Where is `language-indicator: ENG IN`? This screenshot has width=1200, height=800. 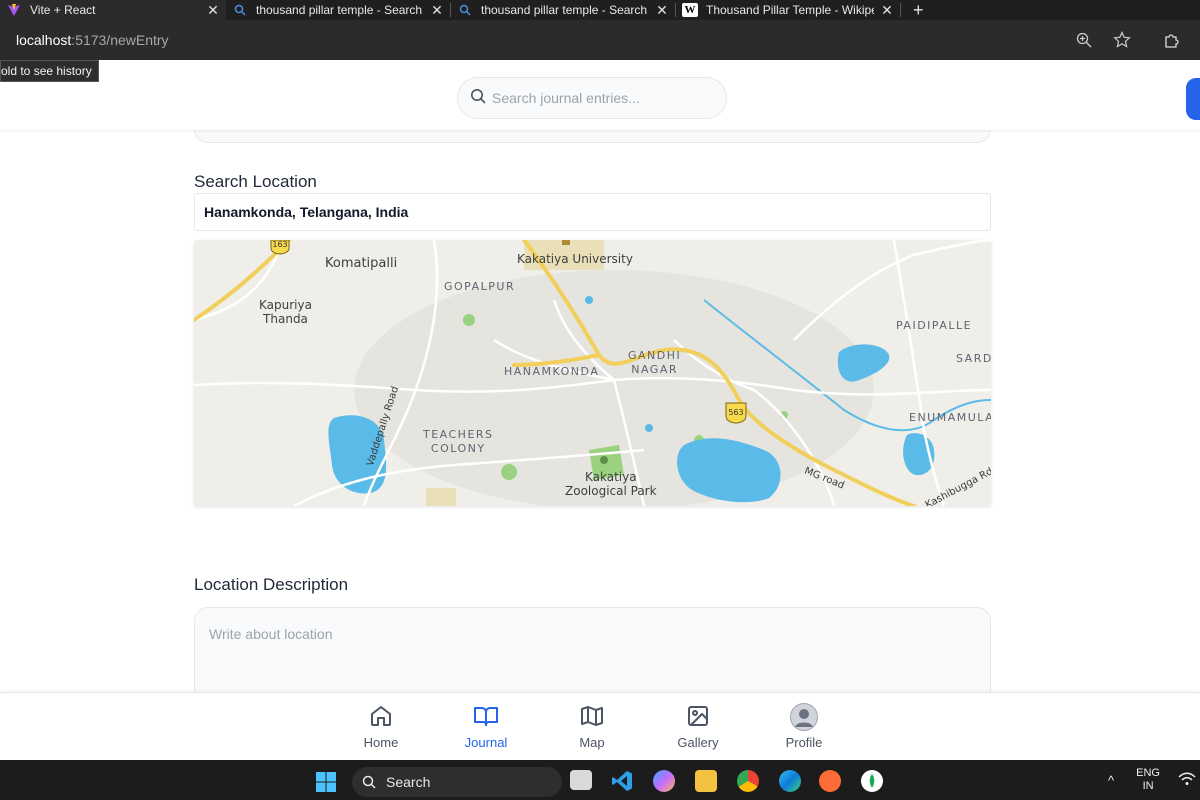 language-indicator: ENG IN is located at coordinates (1148, 780).